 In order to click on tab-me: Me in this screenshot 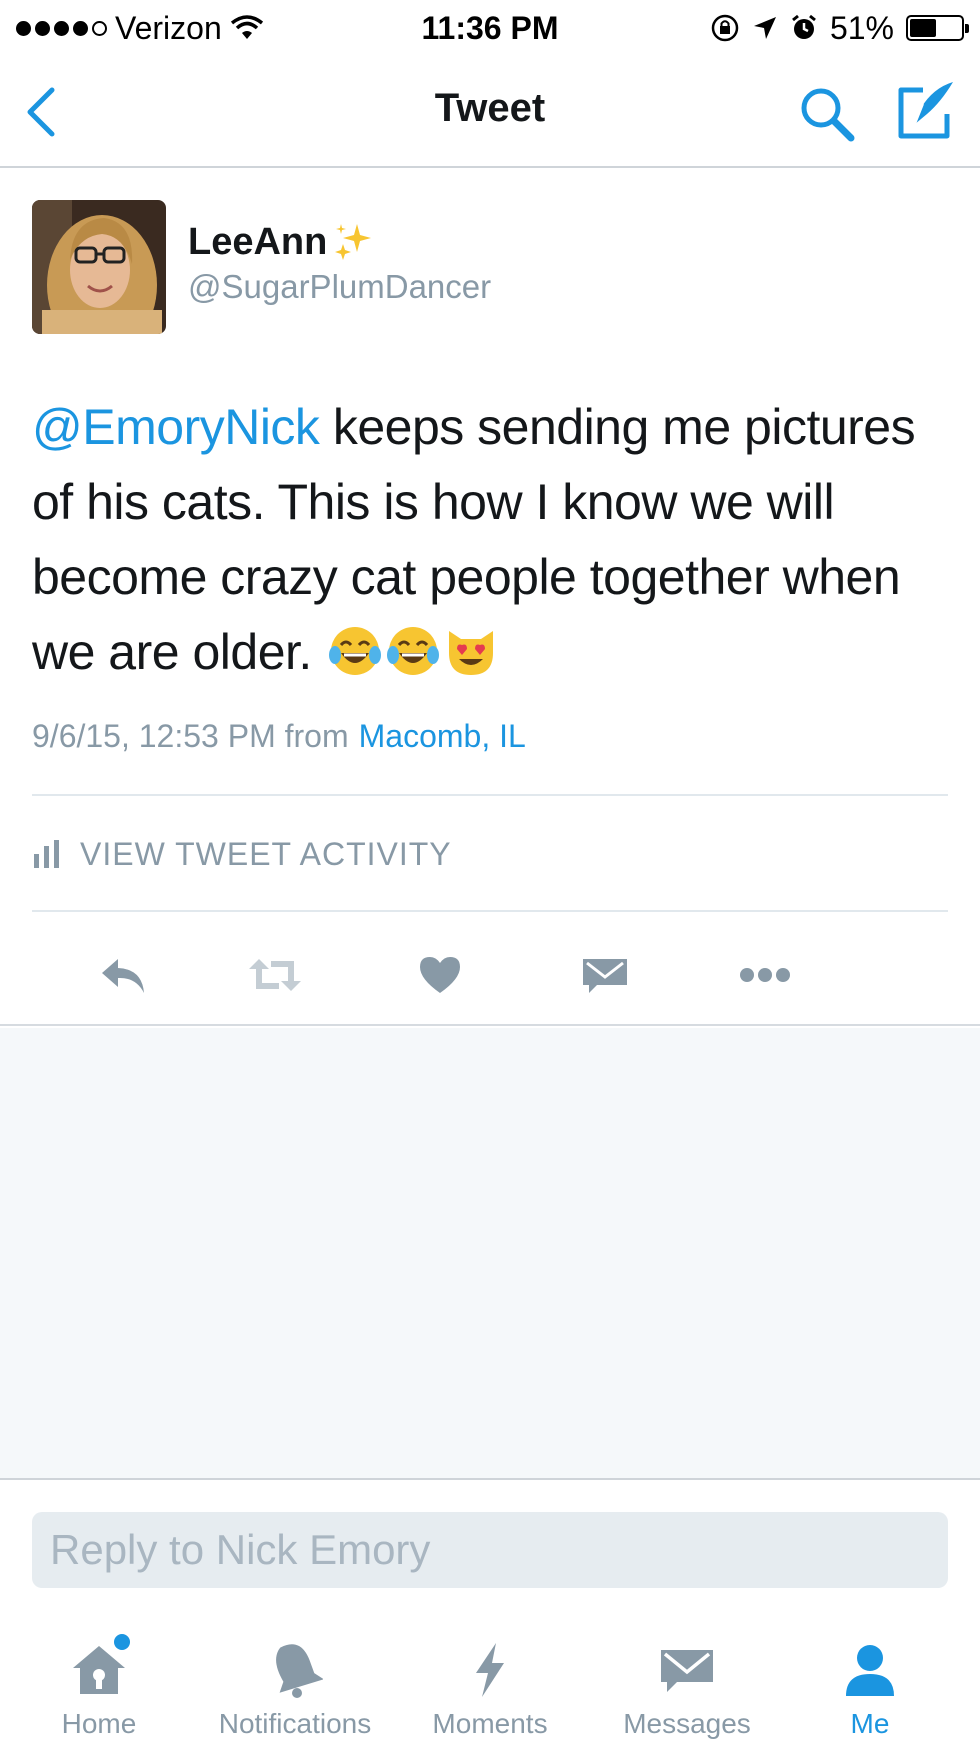, I will do `click(870, 1672)`.